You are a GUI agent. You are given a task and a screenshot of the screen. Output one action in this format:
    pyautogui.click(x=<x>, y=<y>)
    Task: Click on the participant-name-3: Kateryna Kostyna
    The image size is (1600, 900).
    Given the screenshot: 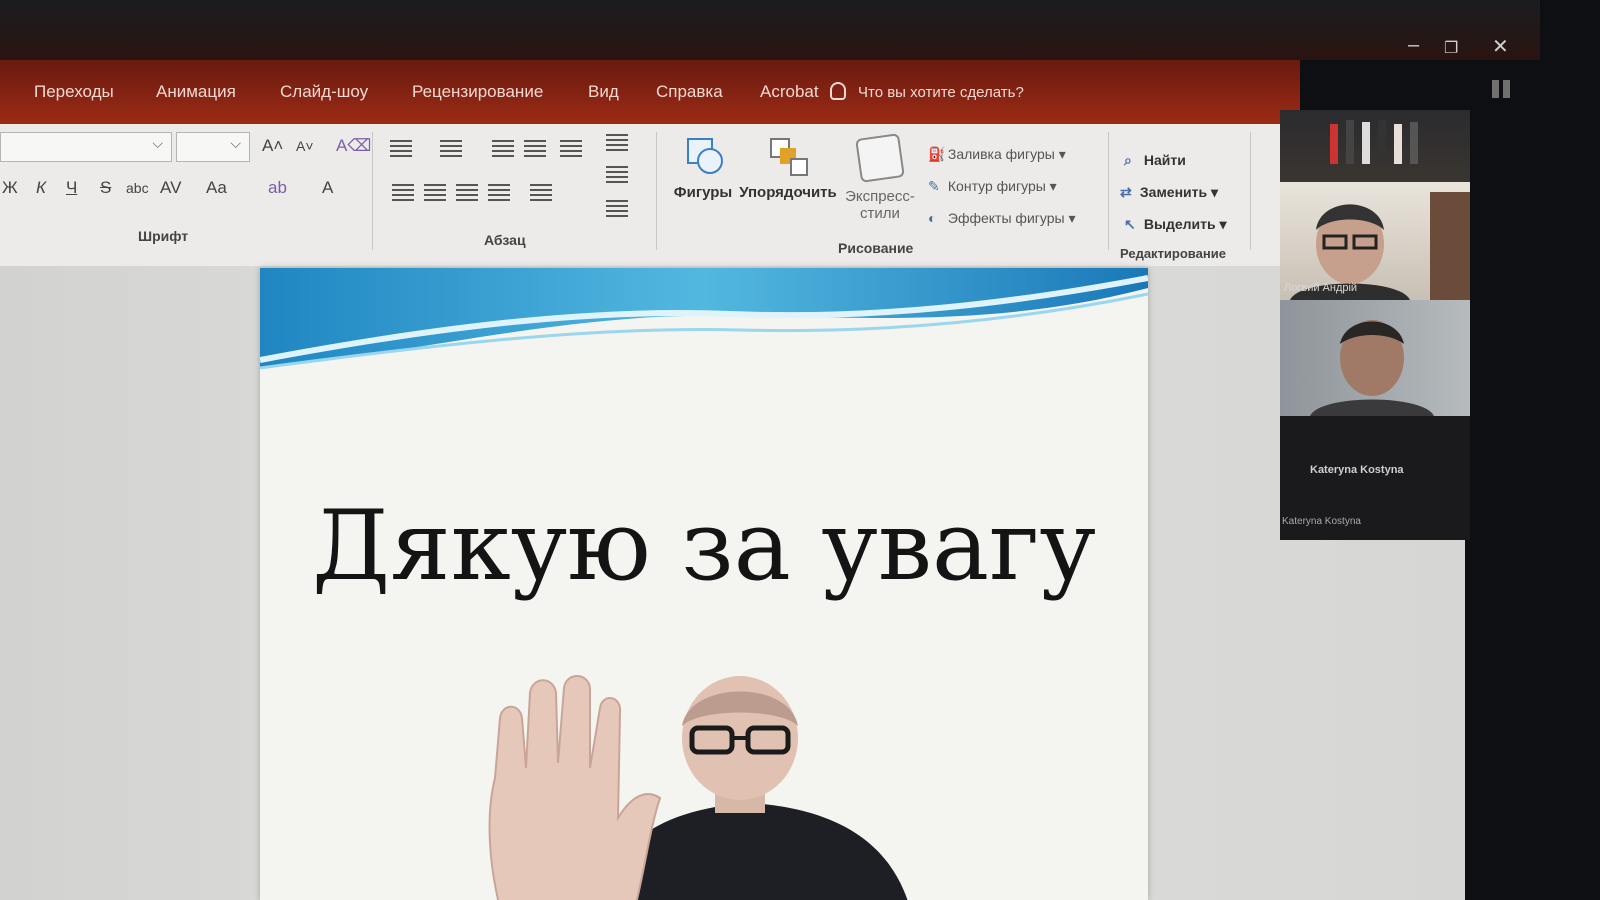 What is the action you would take?
    pyautogui.click(x=1357, y=470)
    